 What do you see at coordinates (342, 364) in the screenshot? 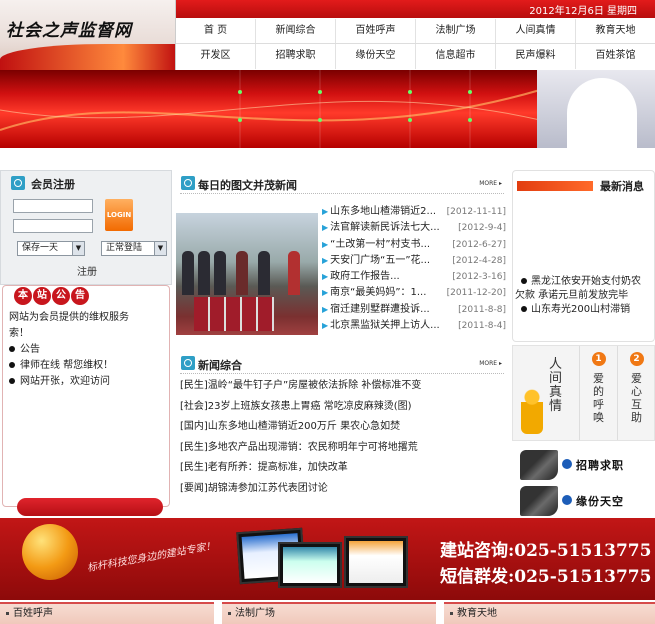
I see `general-news-header: 新闻综合 MORE ▸` at bounding box center [342, 364].